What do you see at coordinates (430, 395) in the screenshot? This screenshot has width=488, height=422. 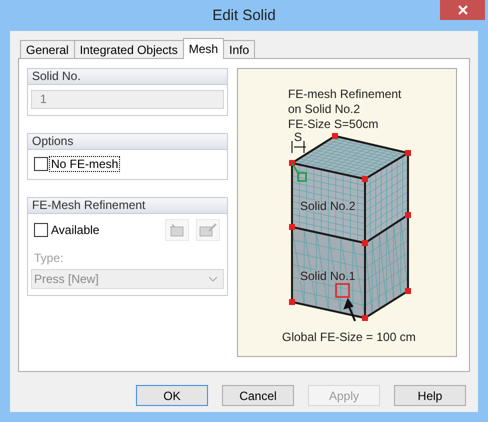 I see `dialog-button: Help` at bounding box center [430, 395].